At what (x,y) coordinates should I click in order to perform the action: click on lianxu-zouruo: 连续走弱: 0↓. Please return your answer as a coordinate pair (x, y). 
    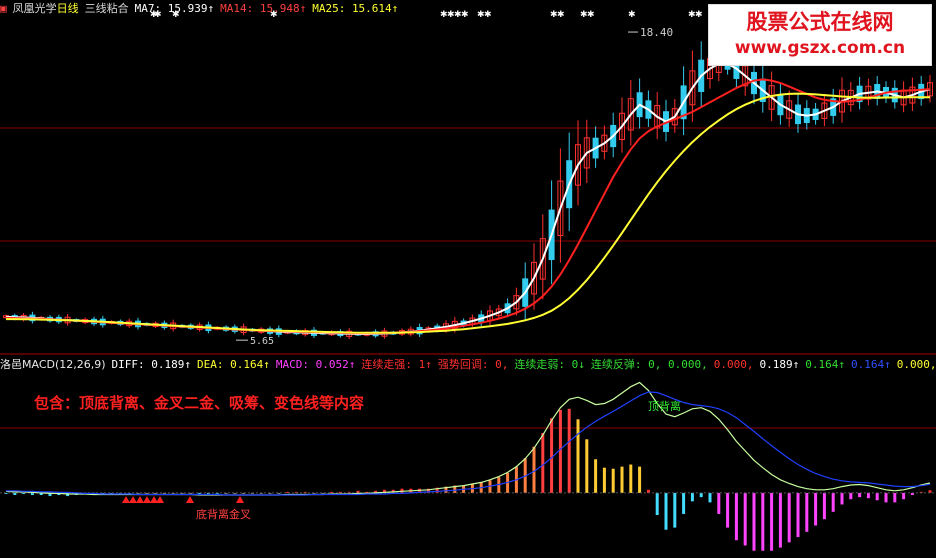
    Looking at the image, I should click on (549, 364).